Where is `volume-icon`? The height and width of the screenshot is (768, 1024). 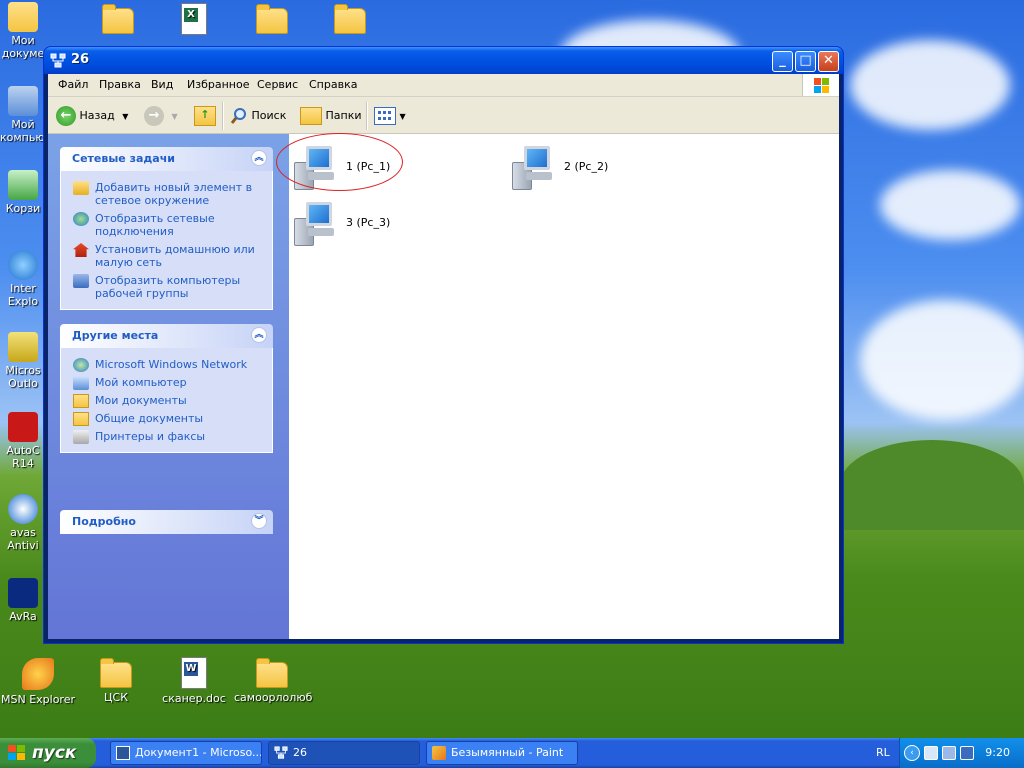 volume-icon is located at coordinates (967, 753).